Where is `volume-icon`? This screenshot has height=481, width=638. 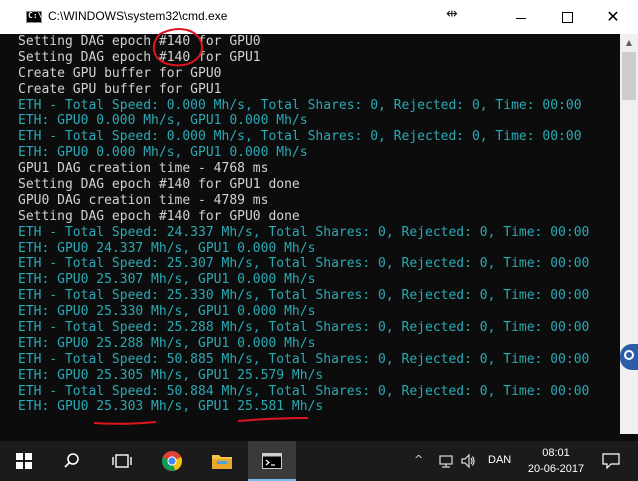
volume-icon is located at coordinates (468, 461).